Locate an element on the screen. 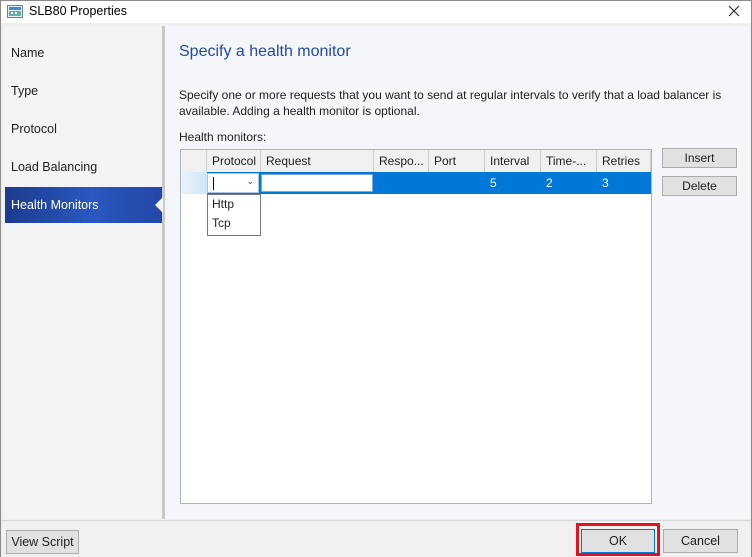  sidebar-item-load-balancing: Load Balancing is located at coordinates (83, 167).